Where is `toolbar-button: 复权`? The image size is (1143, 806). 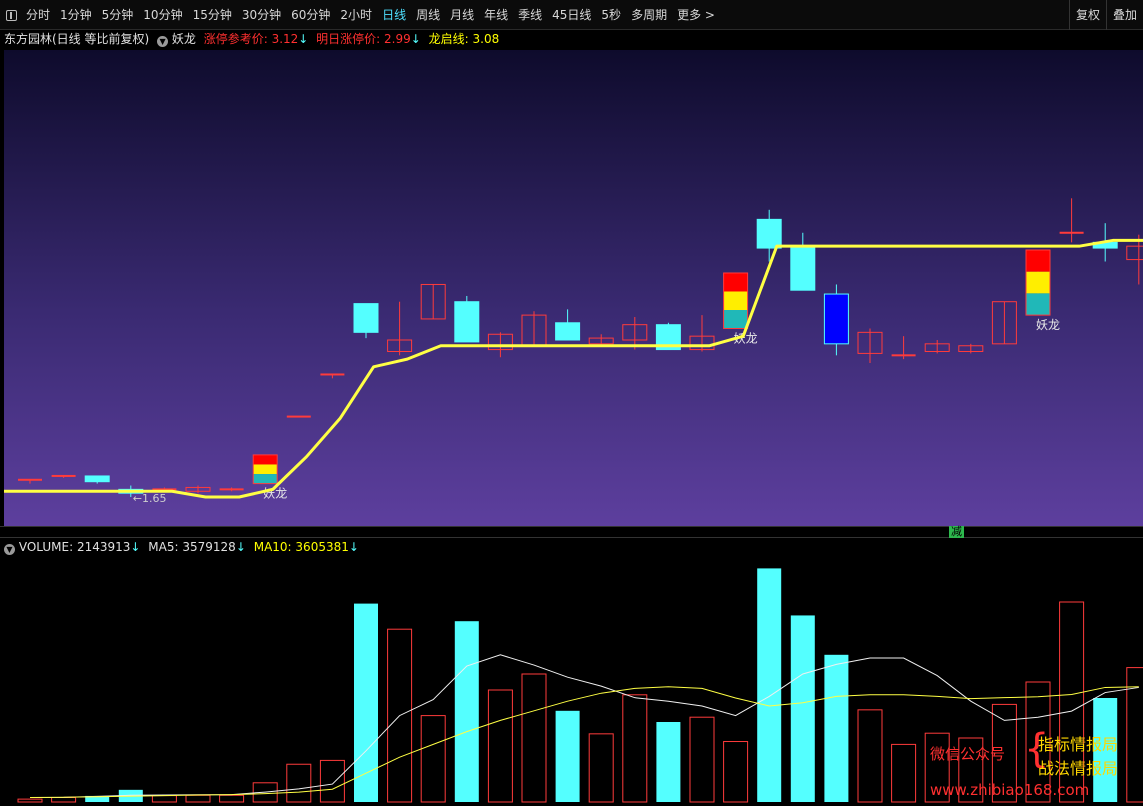 toolbar-button: 复权 is located at coordinates (1087, 15).